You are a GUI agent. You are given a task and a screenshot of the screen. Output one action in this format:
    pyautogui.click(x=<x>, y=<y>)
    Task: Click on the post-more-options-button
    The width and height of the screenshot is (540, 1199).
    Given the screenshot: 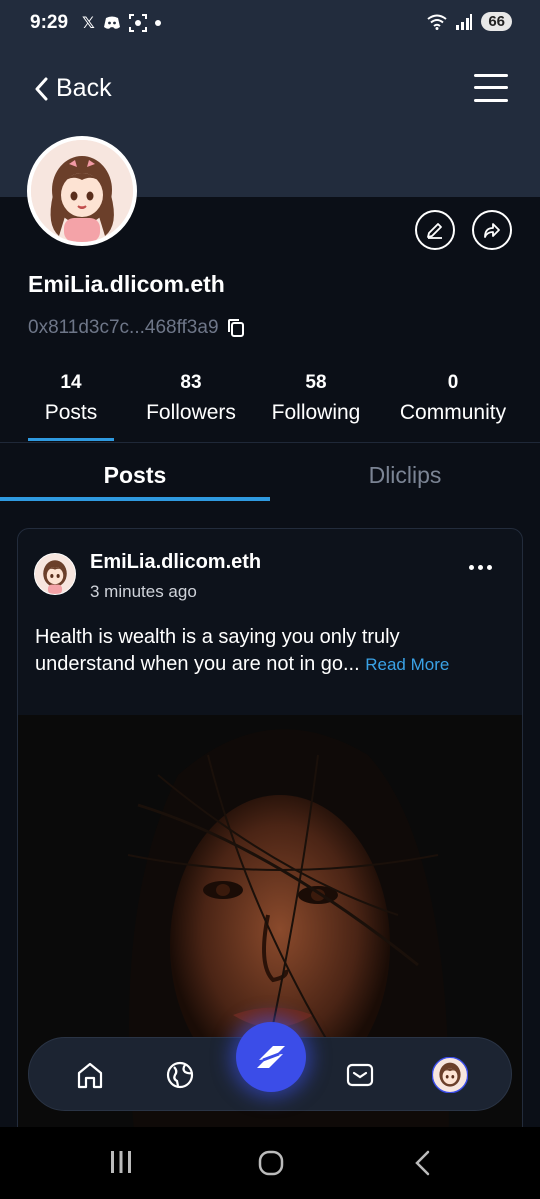 What is the action you would take?
    pyautogui.click(x=480, y=567)
    